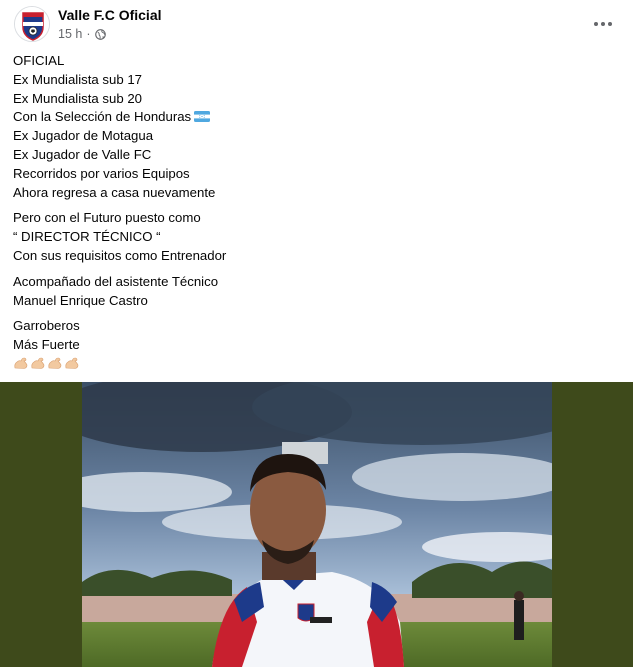 This screenshot has height=667, width=633. Describe the element at coordinates (39, 60) in the screenshot. I see `text-line: OFICIAL` at that location.